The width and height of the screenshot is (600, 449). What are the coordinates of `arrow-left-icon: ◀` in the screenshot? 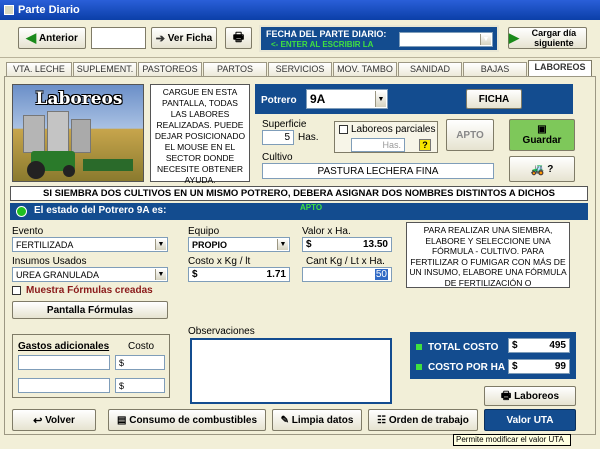 It's located at (31, 37).